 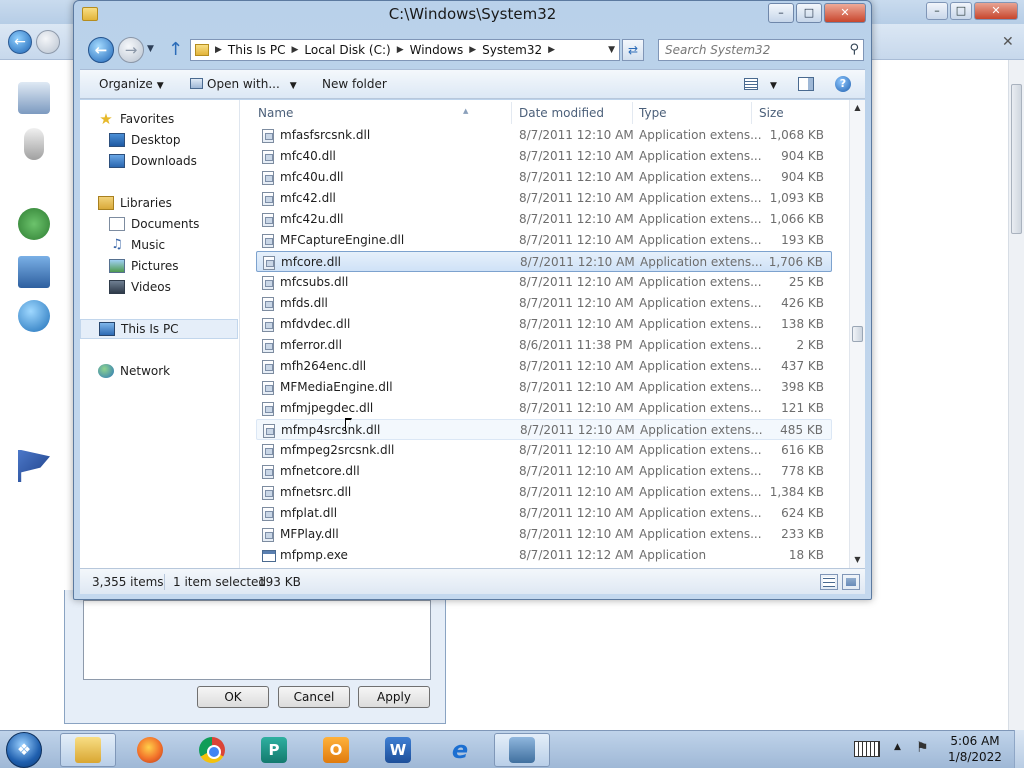 What do you see at coordinates (522, 750) in the screenshot?
I see `taskbar-control-panel` at bounding box center [522, 750].